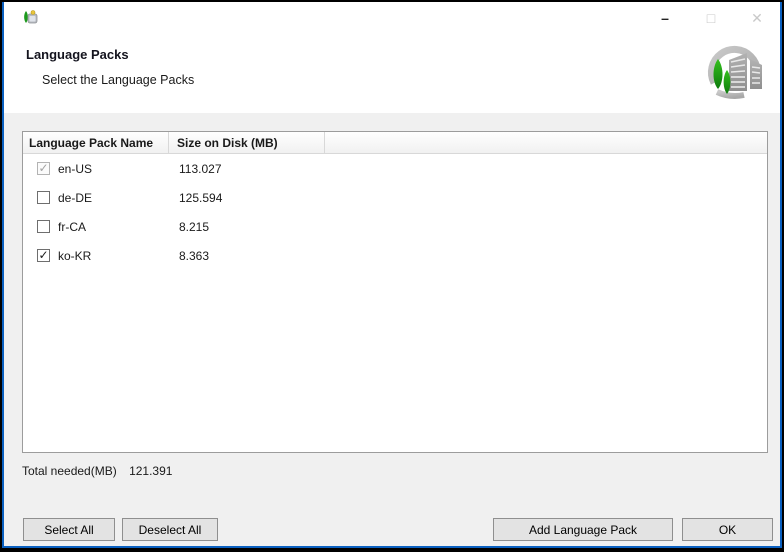 This screenshot has width=784, height=552. Describe the element at coordinates (72, 226) in the screenshot. I see `language-pack-name: fr-CA` at that location.